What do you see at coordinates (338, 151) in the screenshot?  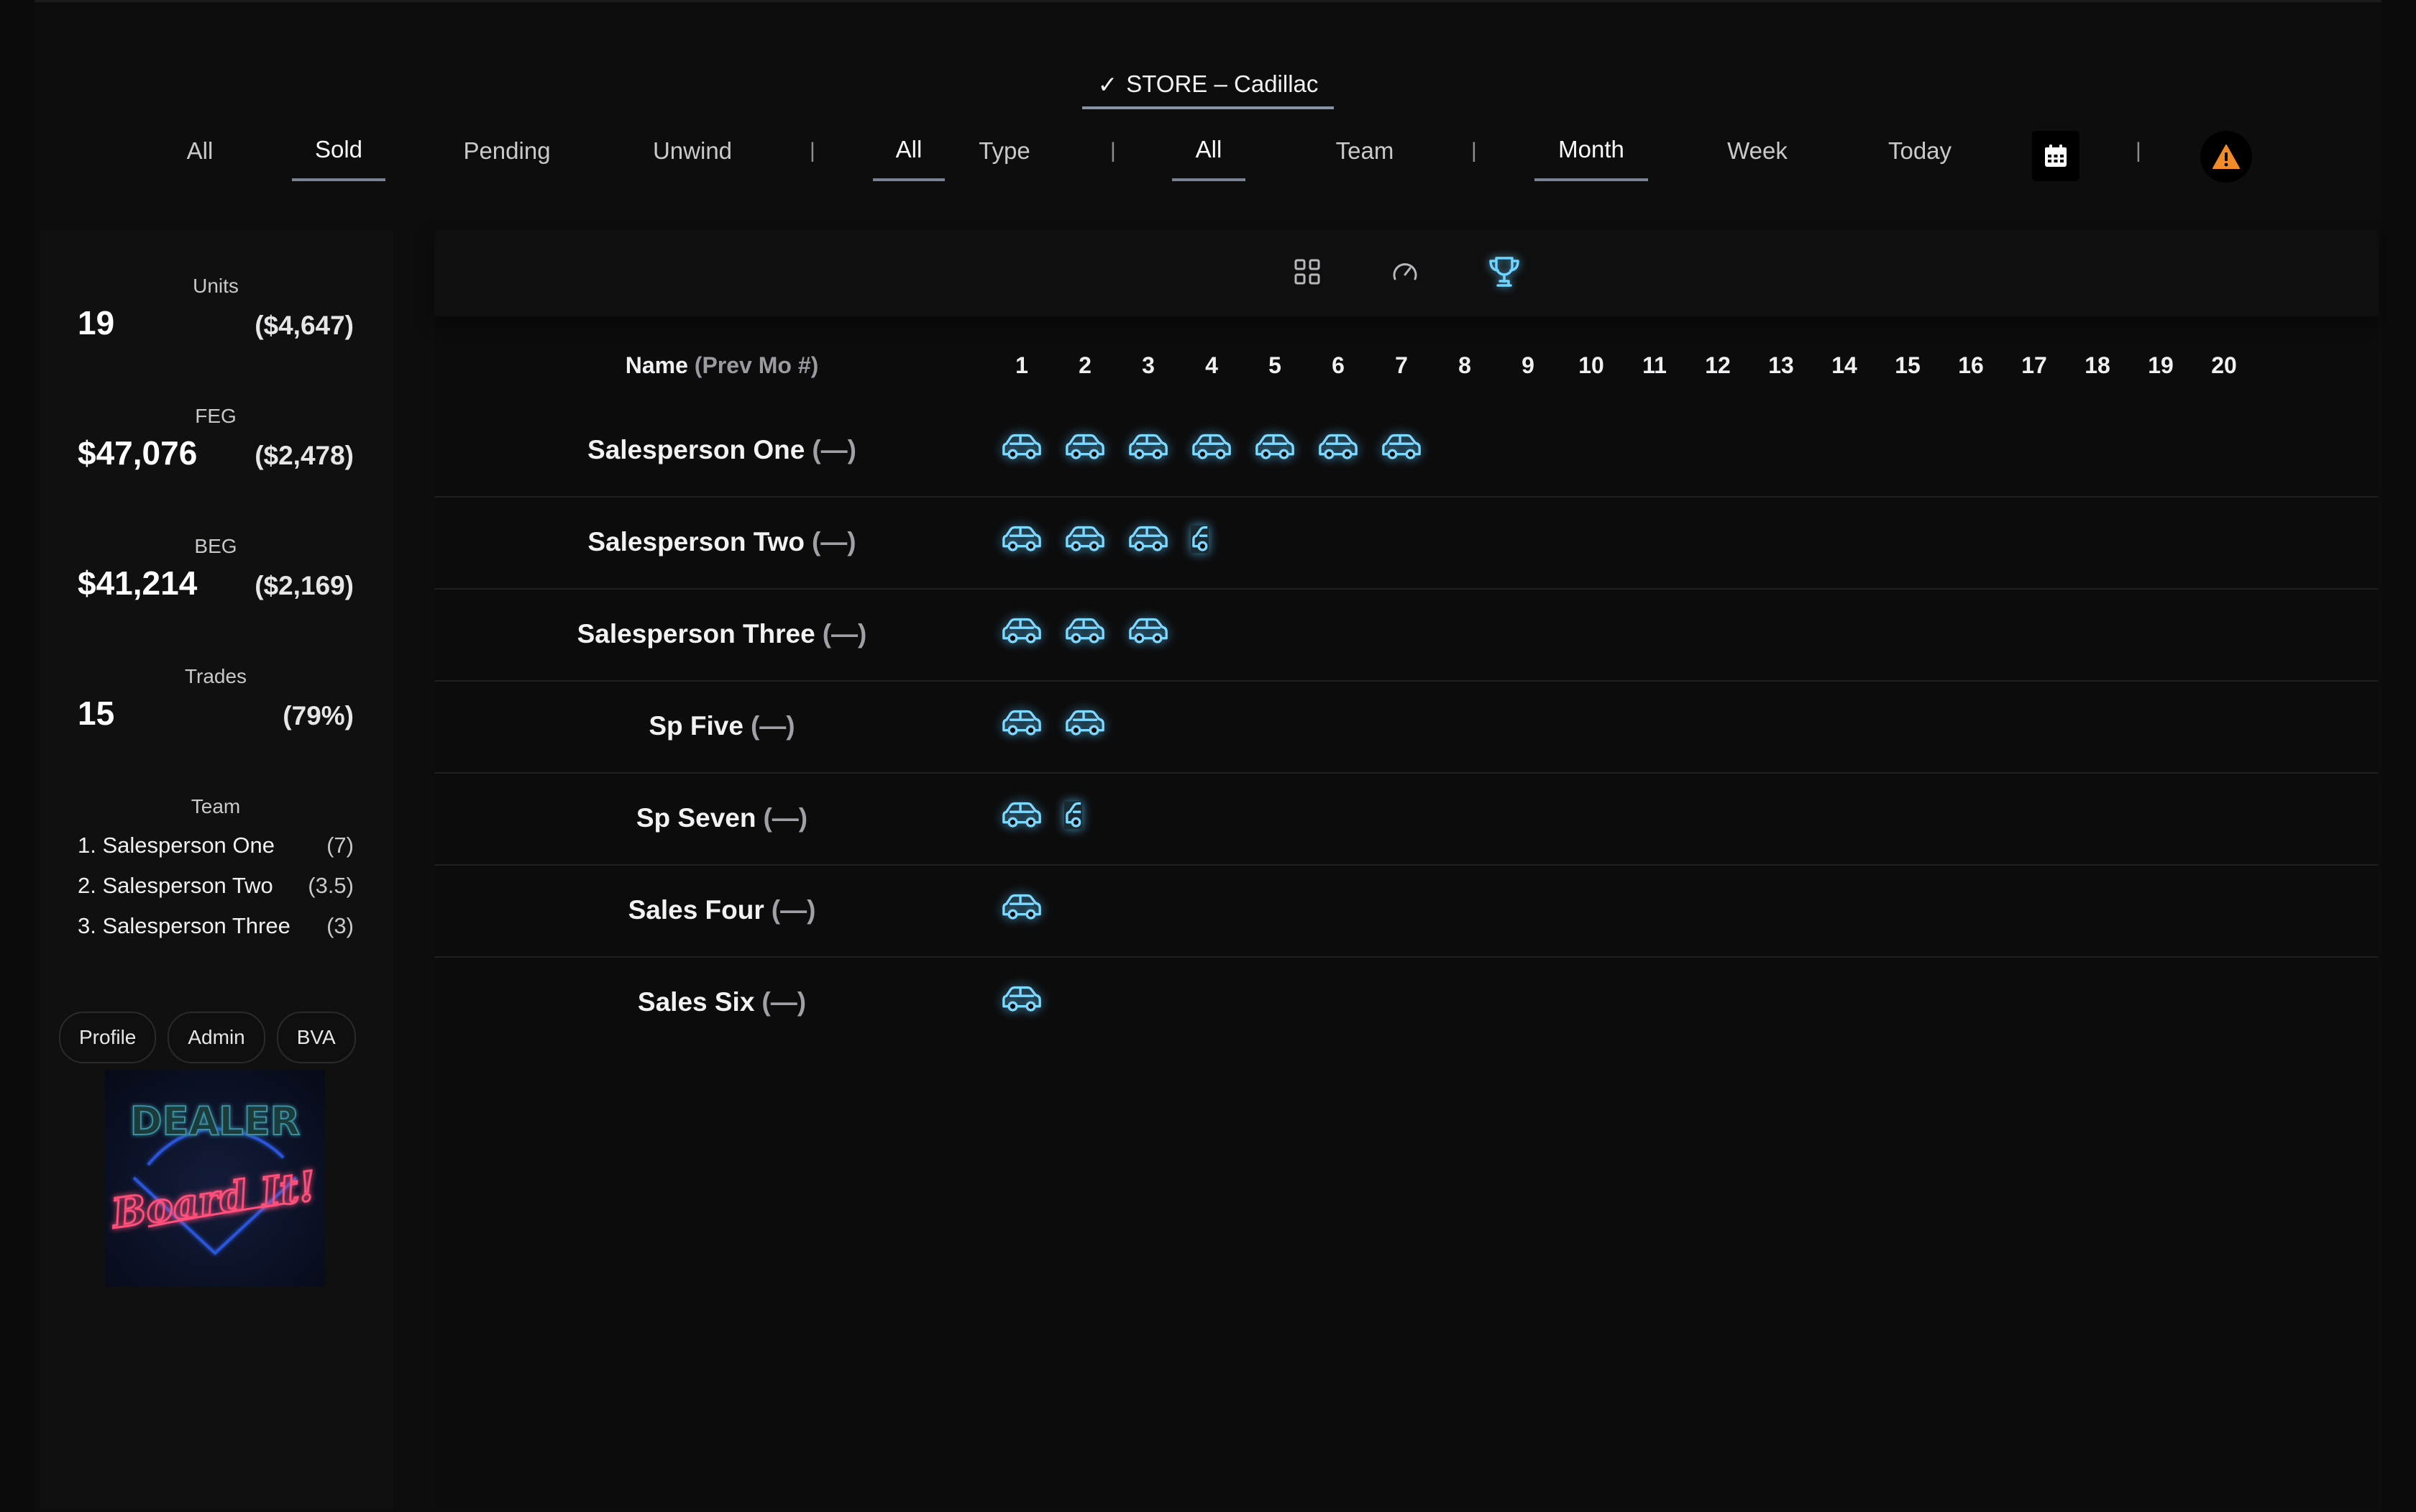 I see `filter-status-sold: Sold` at bounding box center [338, 151].